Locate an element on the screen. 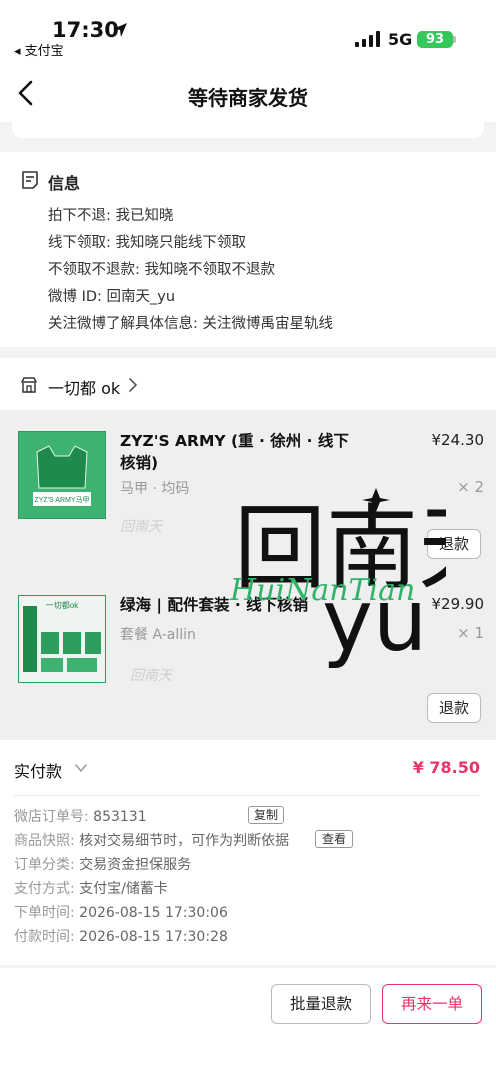 This screenshot has width=496, height=1080. payment-method-row: 支付方式: 支付宝/储蓄卡 is located at coordinates (91, 888).